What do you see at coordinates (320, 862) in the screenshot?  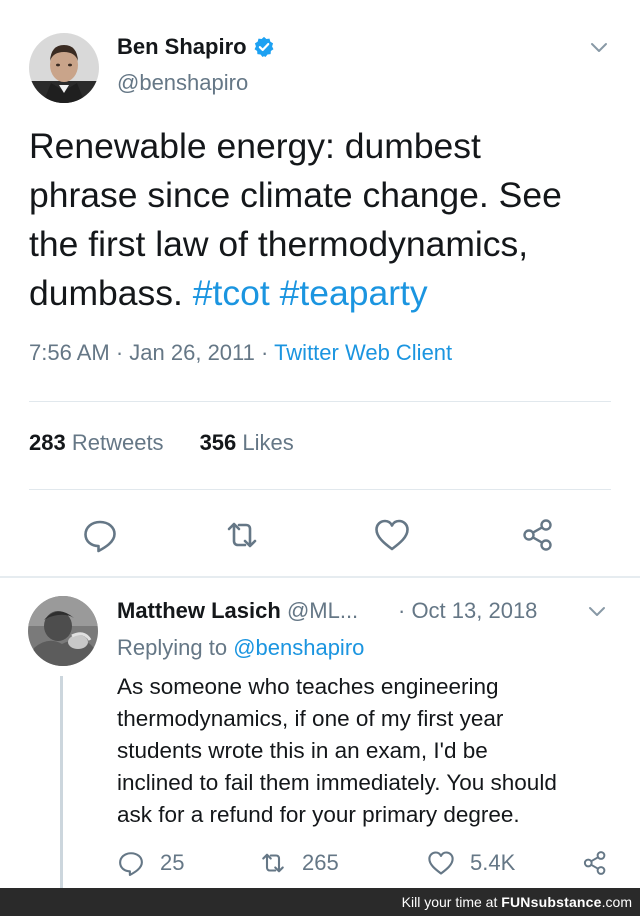 I see `retweet-count: 265` at bounding box center [320, 862].